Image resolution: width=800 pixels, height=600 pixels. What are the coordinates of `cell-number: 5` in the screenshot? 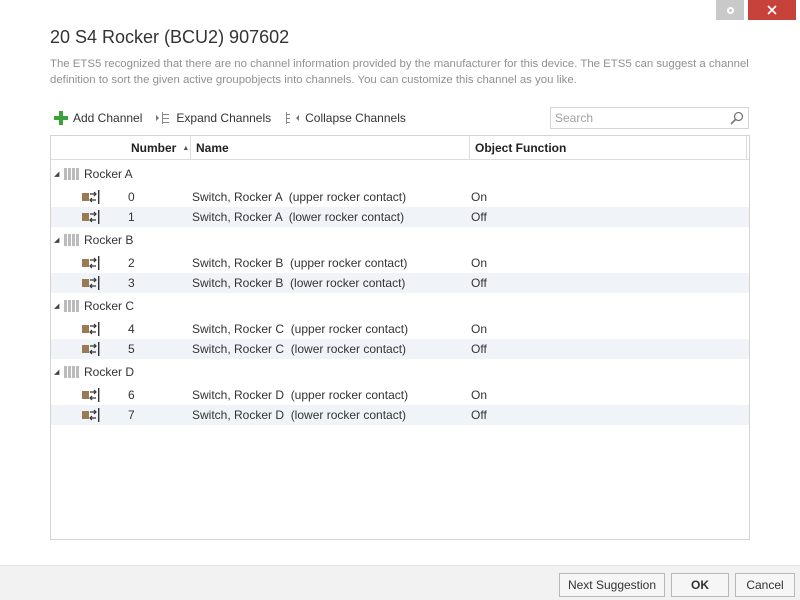 It's located at (131, 349).